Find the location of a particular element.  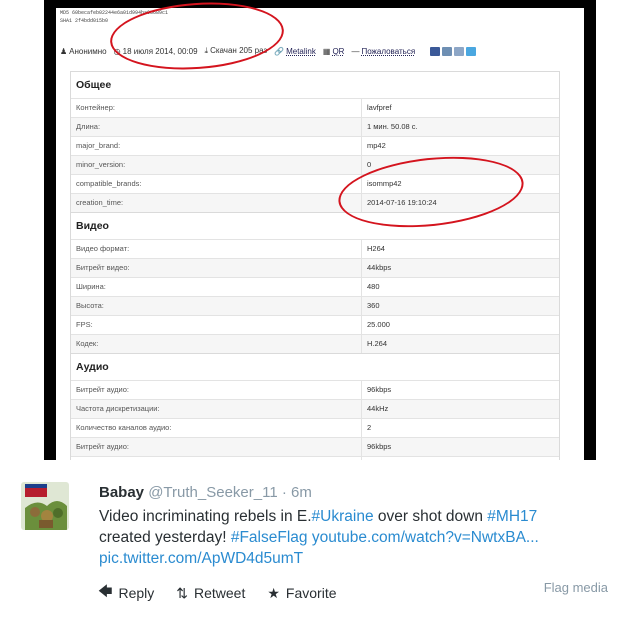

author-name: Babay is located at coordinates (121, 492).